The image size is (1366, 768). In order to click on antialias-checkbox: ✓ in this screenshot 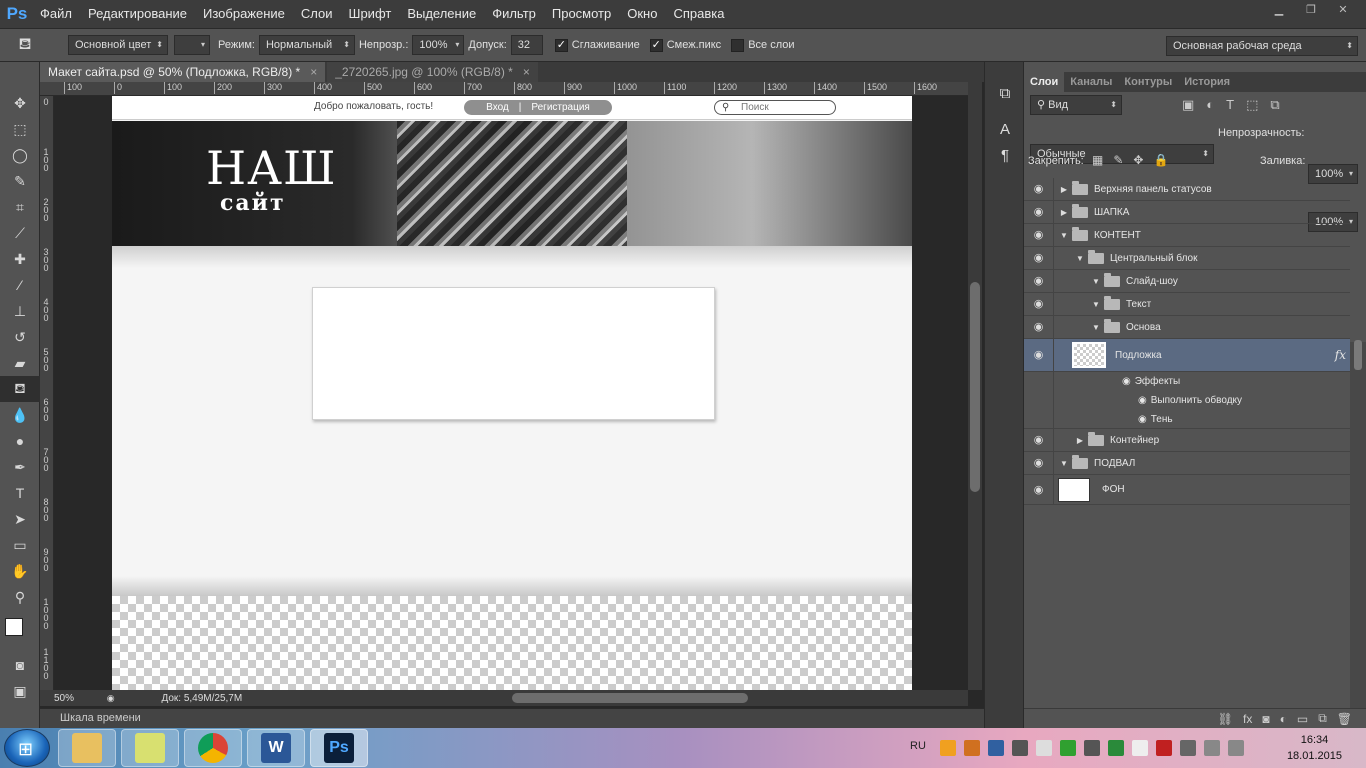, I will do `click(561, 45)`.